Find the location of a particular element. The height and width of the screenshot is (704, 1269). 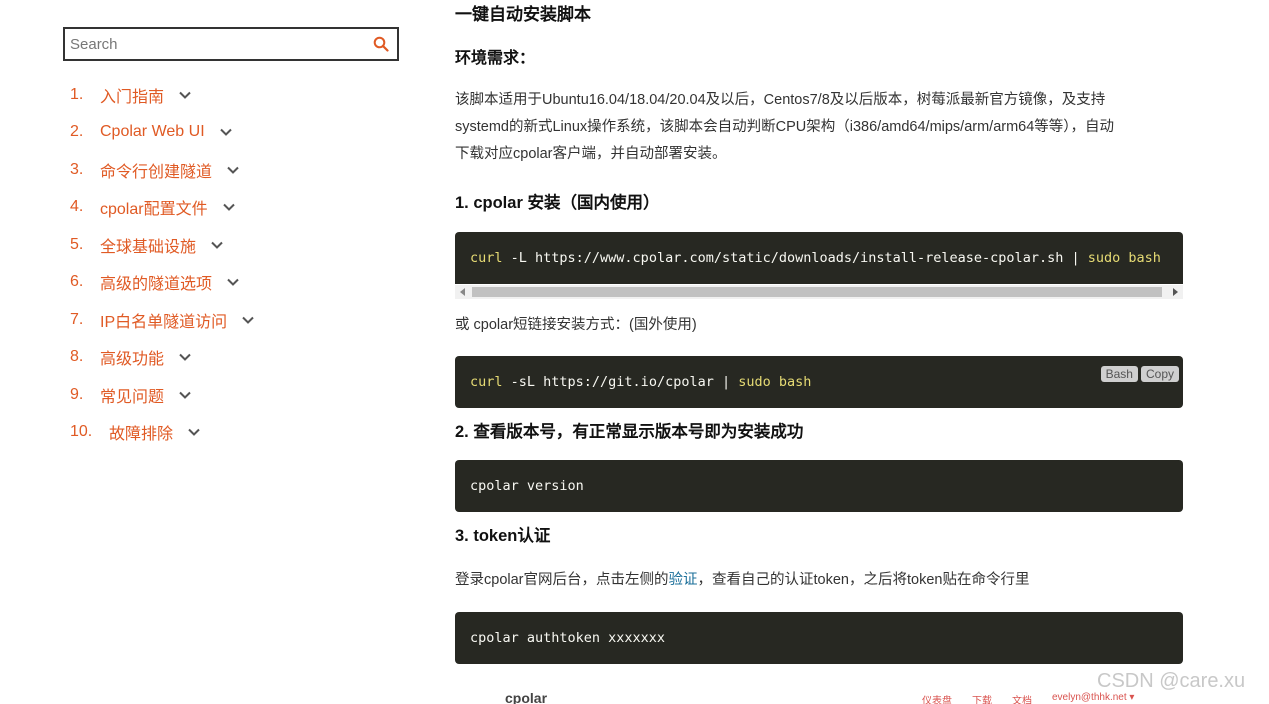

nav-item-troubleshooting: 10. 故障排除 is located at coordinates (162, 433).